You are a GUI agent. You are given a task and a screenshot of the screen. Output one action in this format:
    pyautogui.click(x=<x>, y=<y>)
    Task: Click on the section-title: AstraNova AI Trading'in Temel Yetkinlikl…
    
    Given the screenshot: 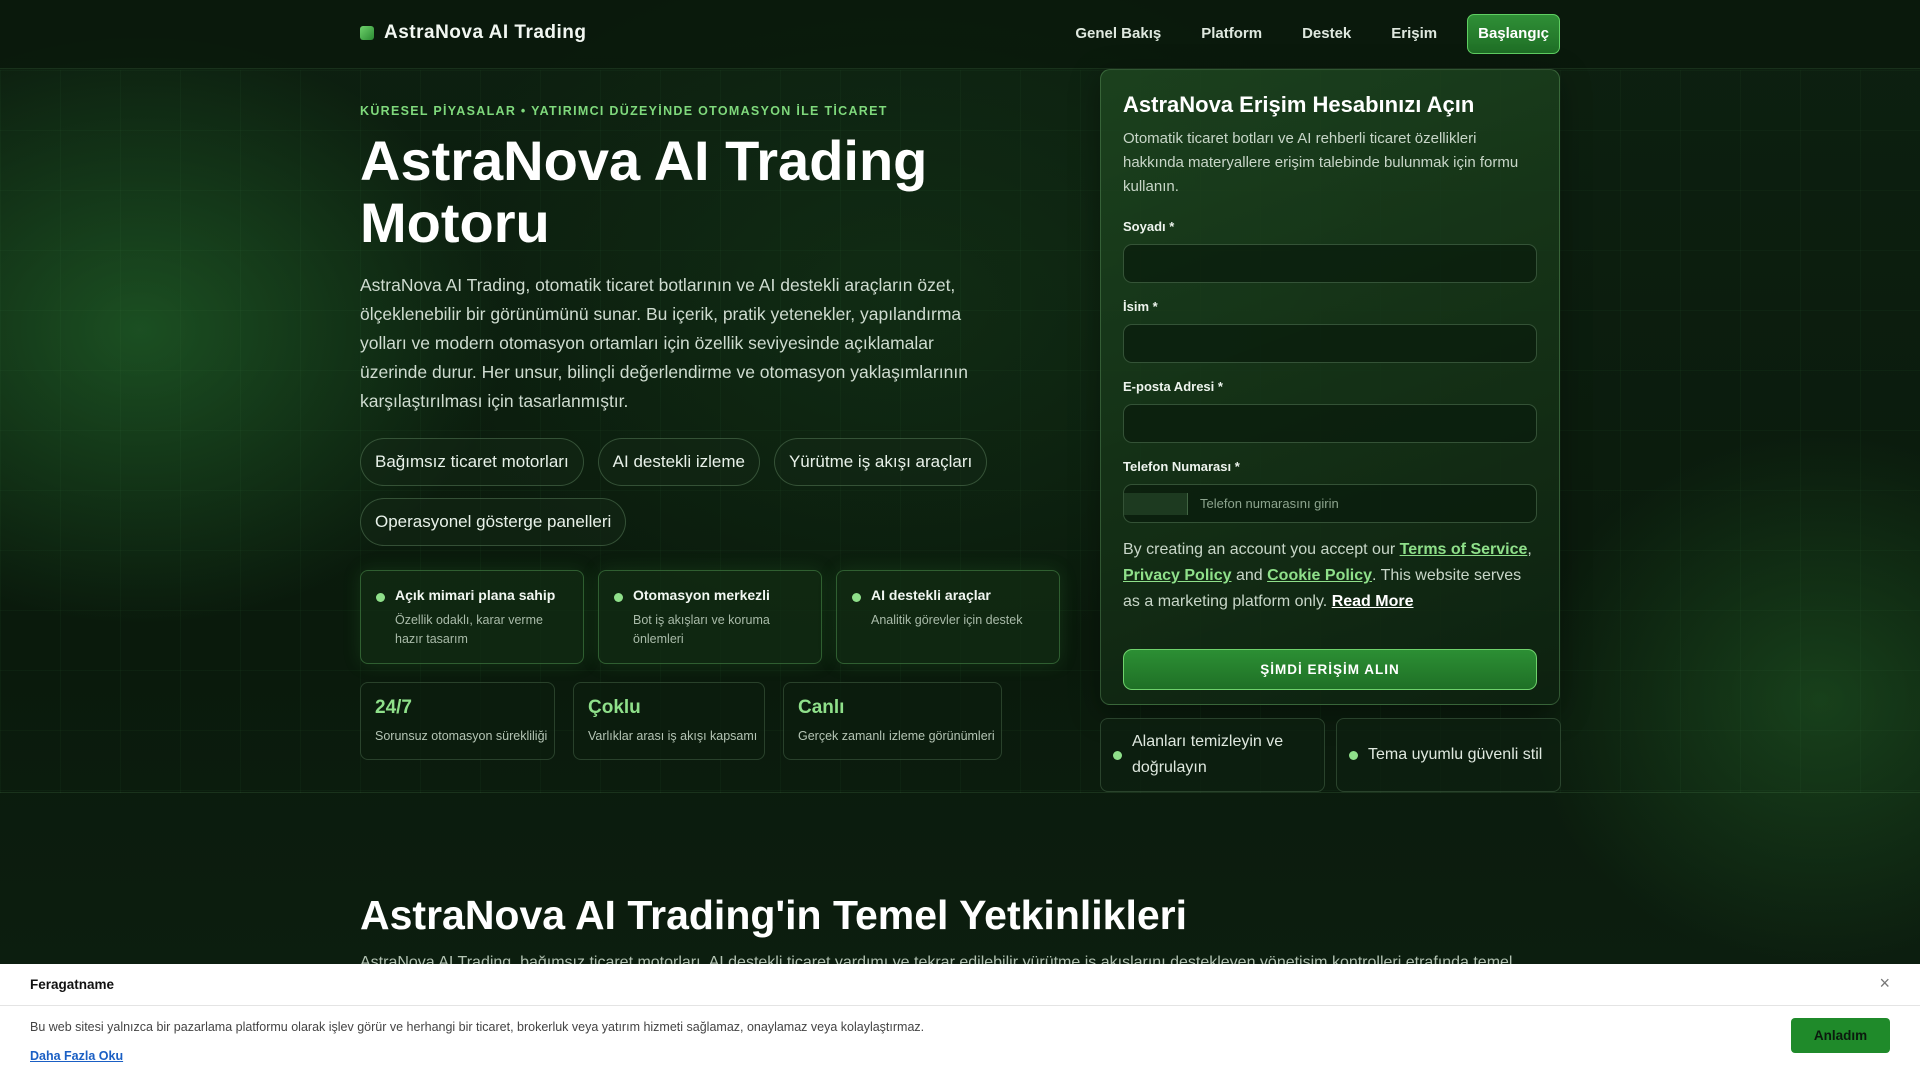 What is the action you would take?
    pyautogui.click(x=773, y=915)
    